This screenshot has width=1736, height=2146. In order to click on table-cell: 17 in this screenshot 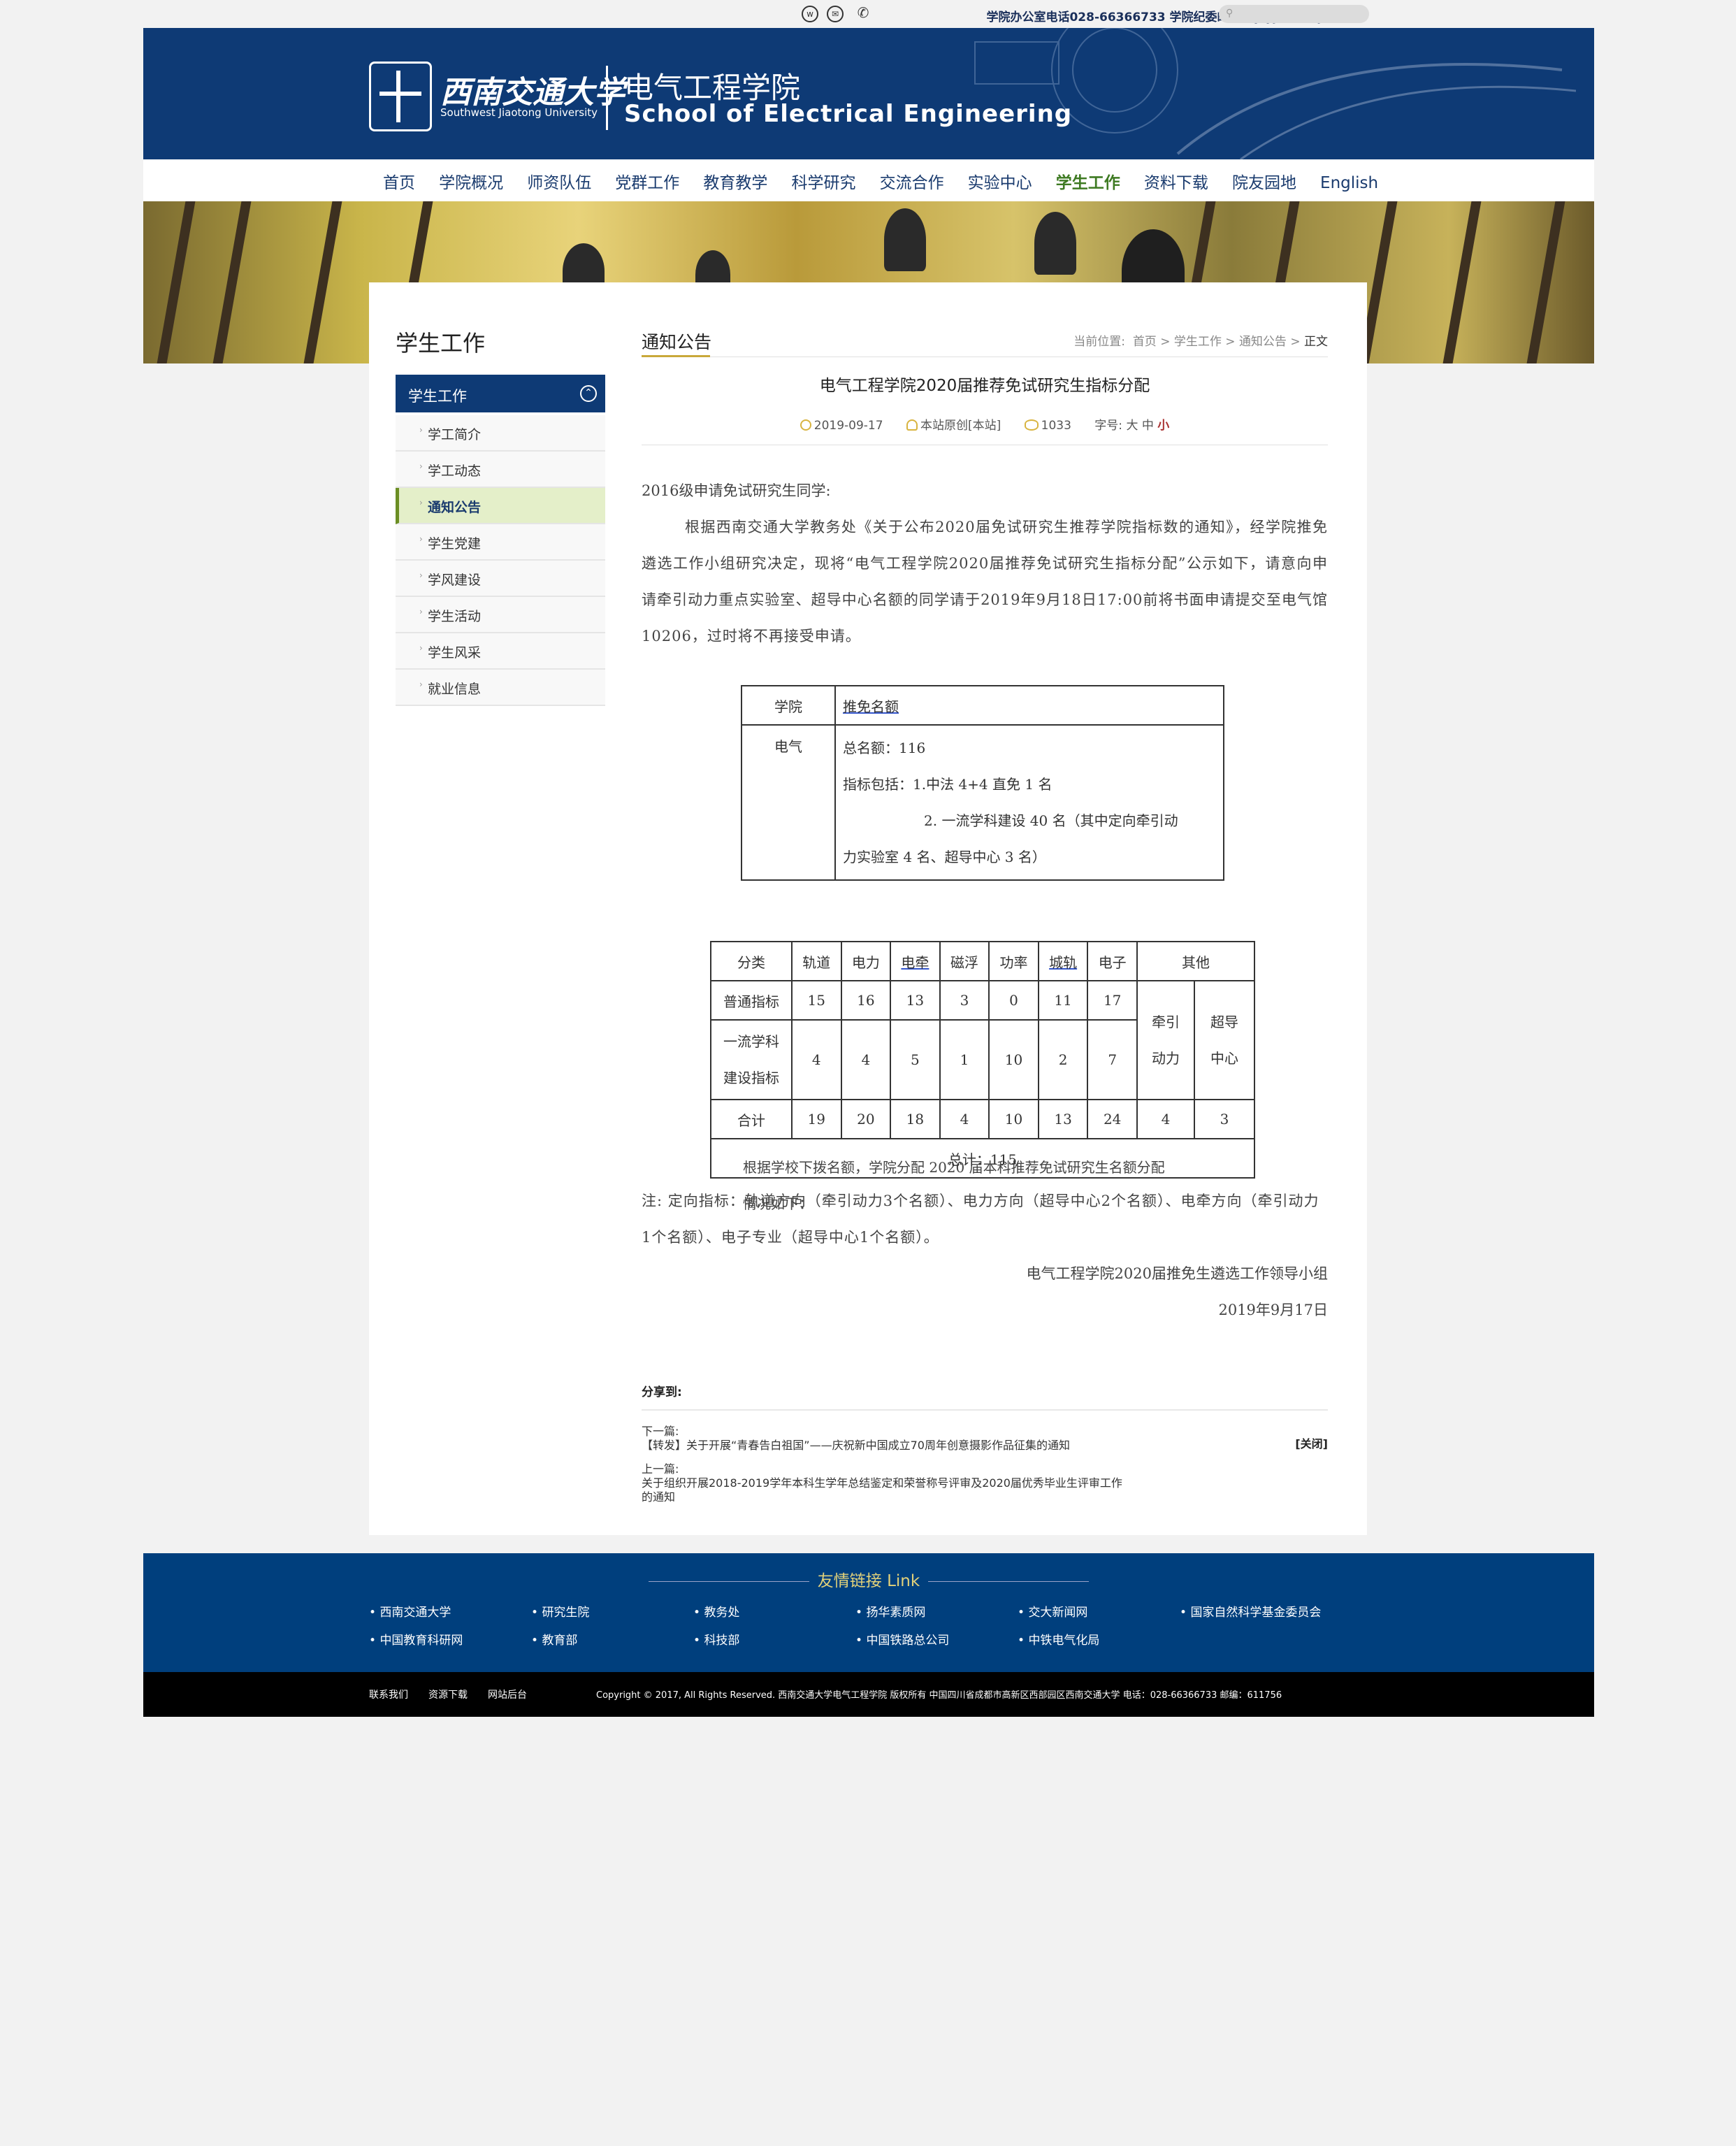, I will do `click(1112, 1001)`.